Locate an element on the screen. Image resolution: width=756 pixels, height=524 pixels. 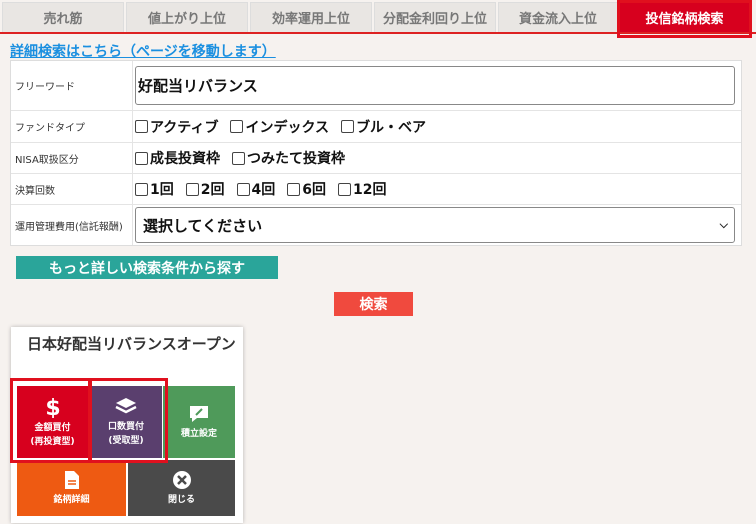
nisa-label: NISA取扱区分 is located at coordinates (72, 158).